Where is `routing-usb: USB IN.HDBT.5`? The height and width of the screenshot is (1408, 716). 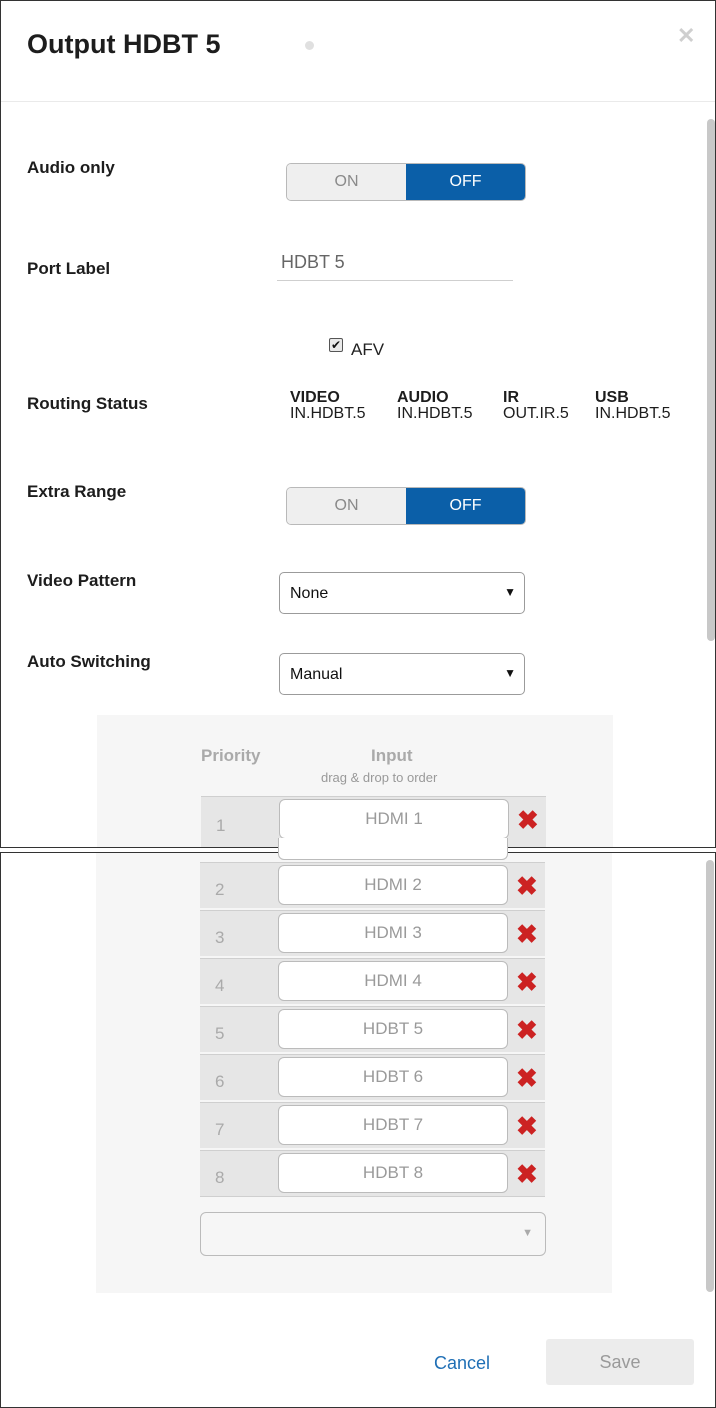 routing-usb: USB IN.HDBT.5 is located at coordinates (633, 406).